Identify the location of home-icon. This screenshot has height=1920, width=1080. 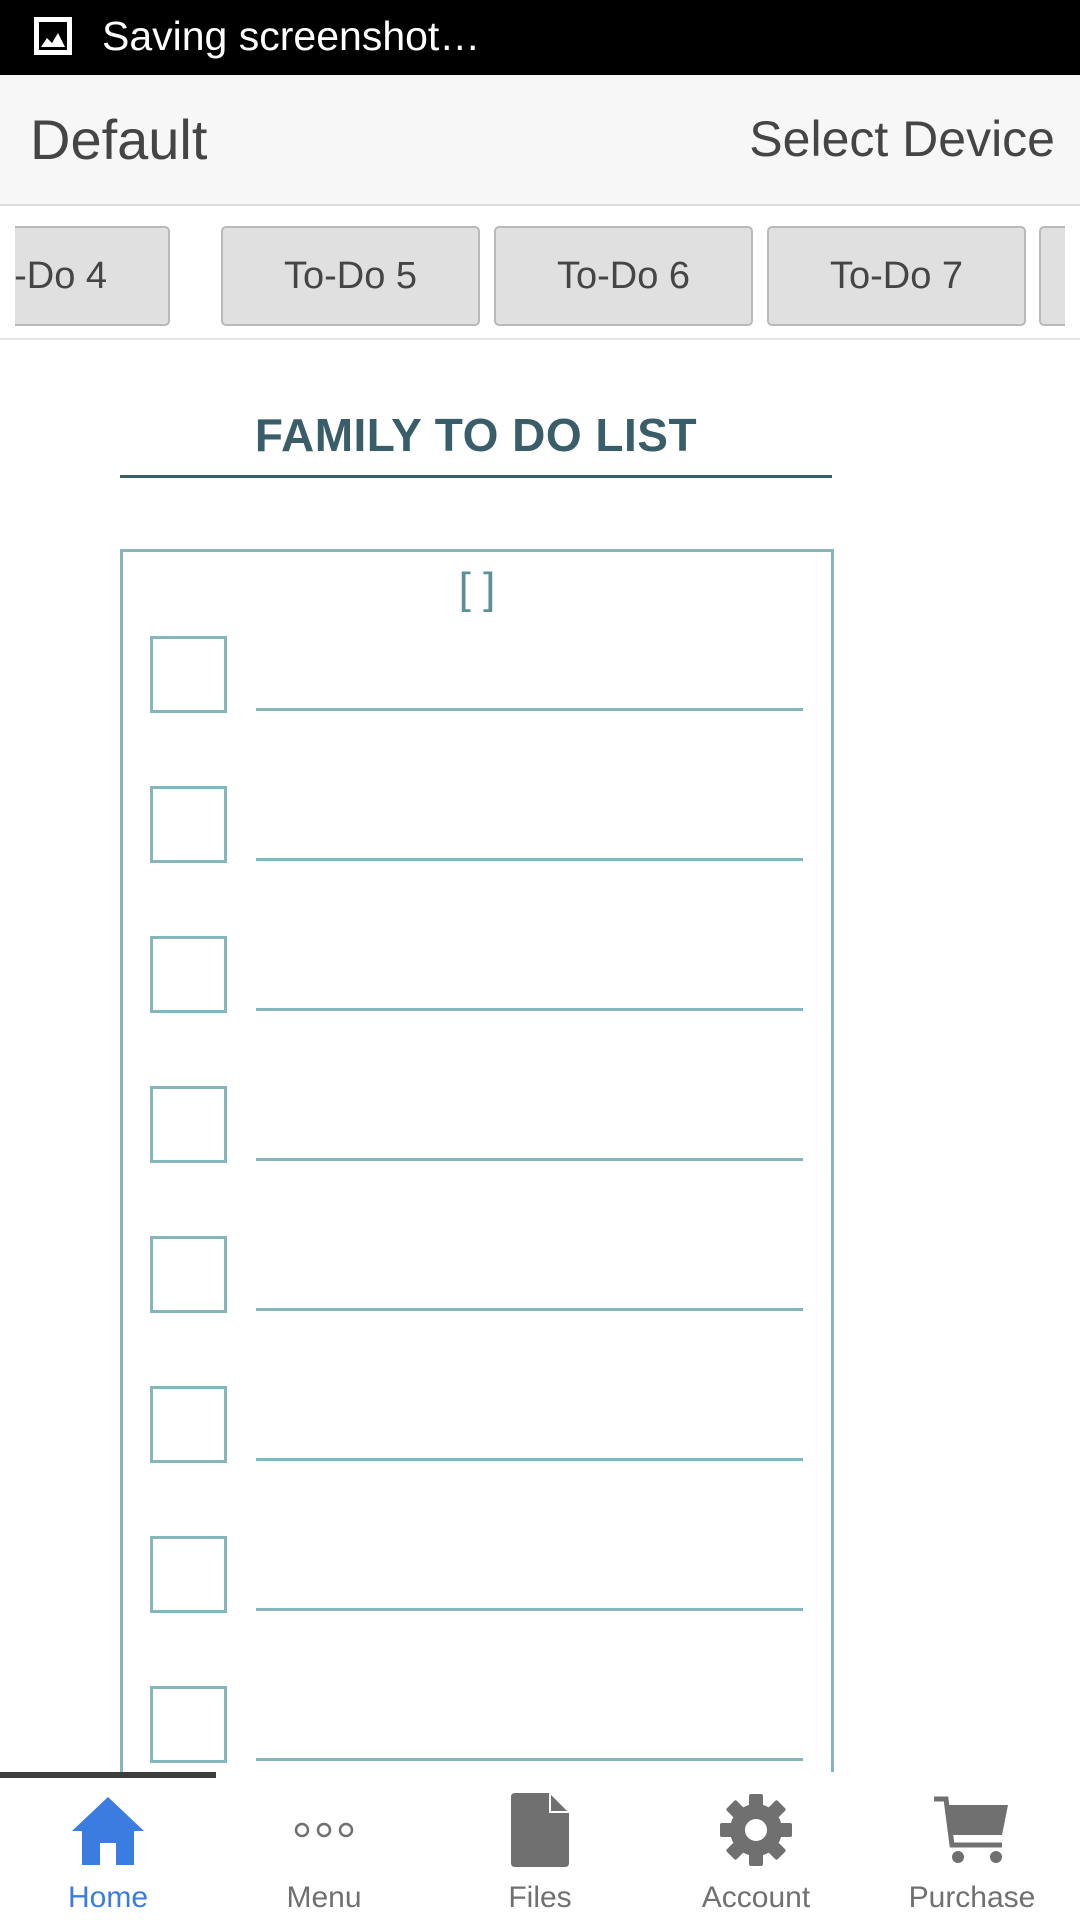
(108, 1830).